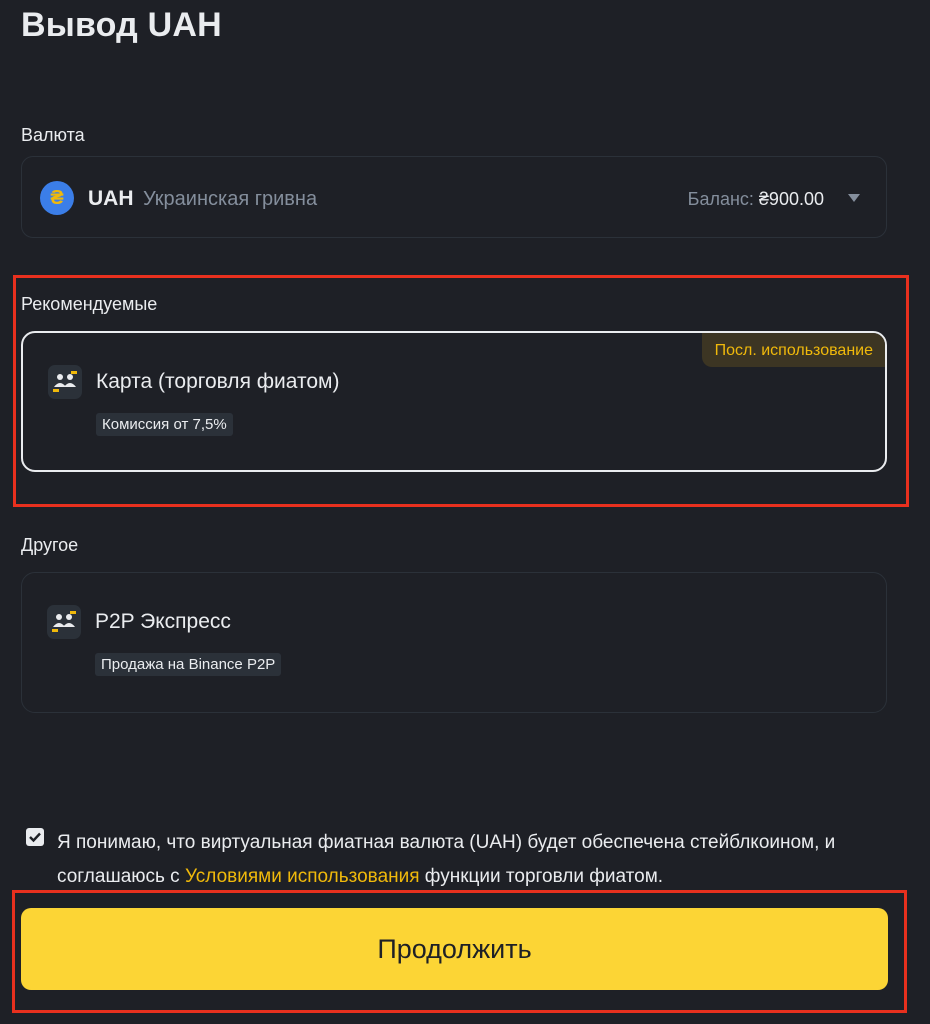 Image resolution: width=930 pixels, height=1024 pixels. I want to click on p2p-tag: Продажа на Binance P2P, so click(188, 664).